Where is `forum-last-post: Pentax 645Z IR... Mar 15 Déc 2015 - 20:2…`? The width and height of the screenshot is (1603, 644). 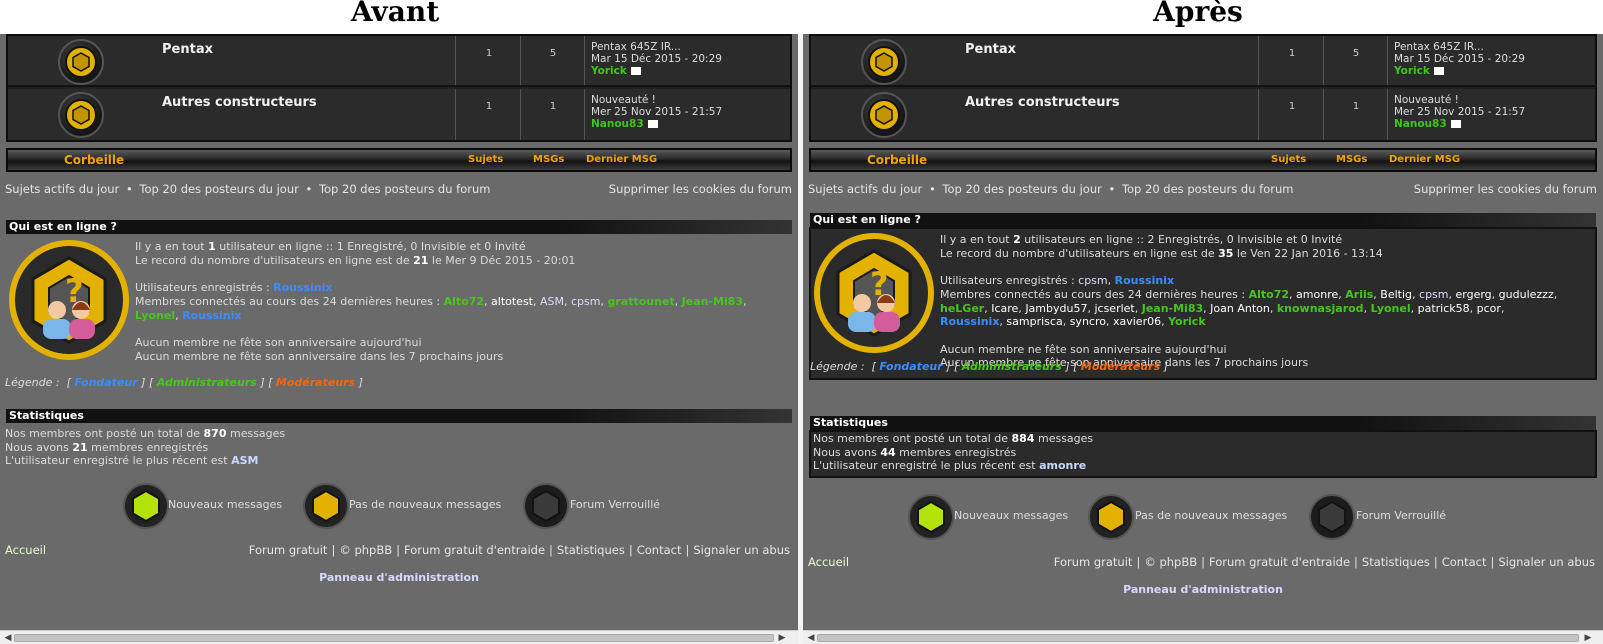 forum-last-post: Pentax 645Z IR... Mar 15 Déc 2015 - 20:2… is located at coordinates (656, 59).